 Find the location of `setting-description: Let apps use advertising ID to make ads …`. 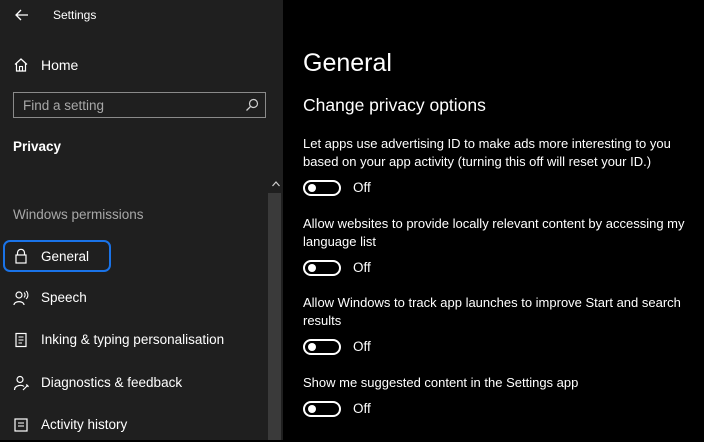

setting-description: Let apps use advertising ID to make ads … is located at coordinates (487, 152).